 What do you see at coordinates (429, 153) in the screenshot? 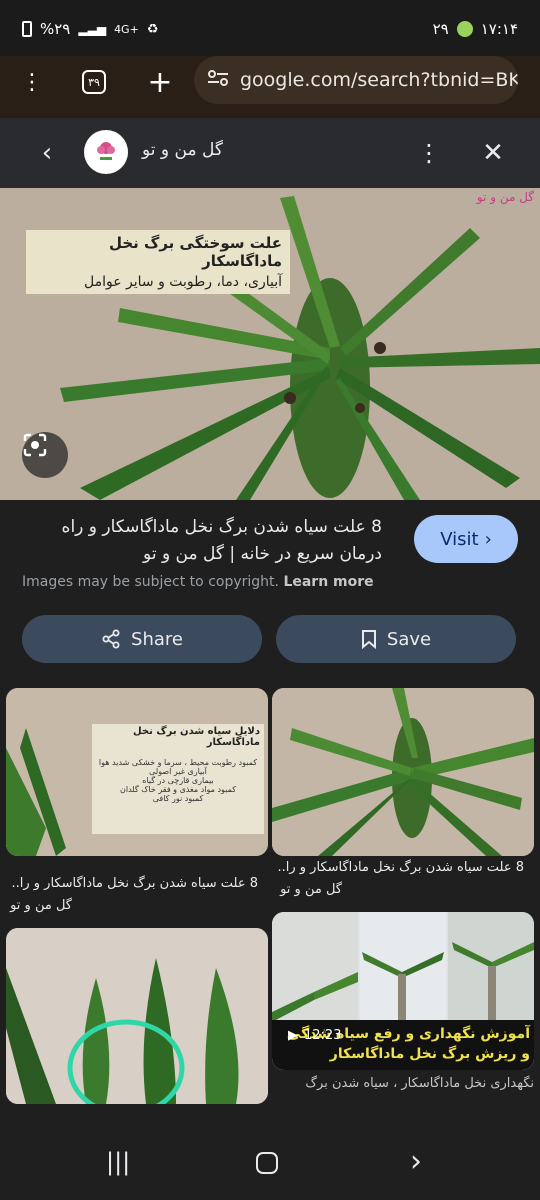
I see `more-options-icon: ⋮` at bounding box center [429, 153].